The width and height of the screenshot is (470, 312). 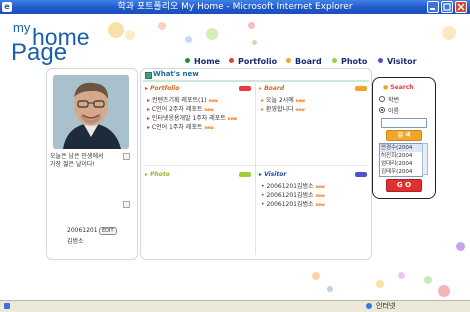 I want to click on search-title: ● Search, so click(x=398, y=87).